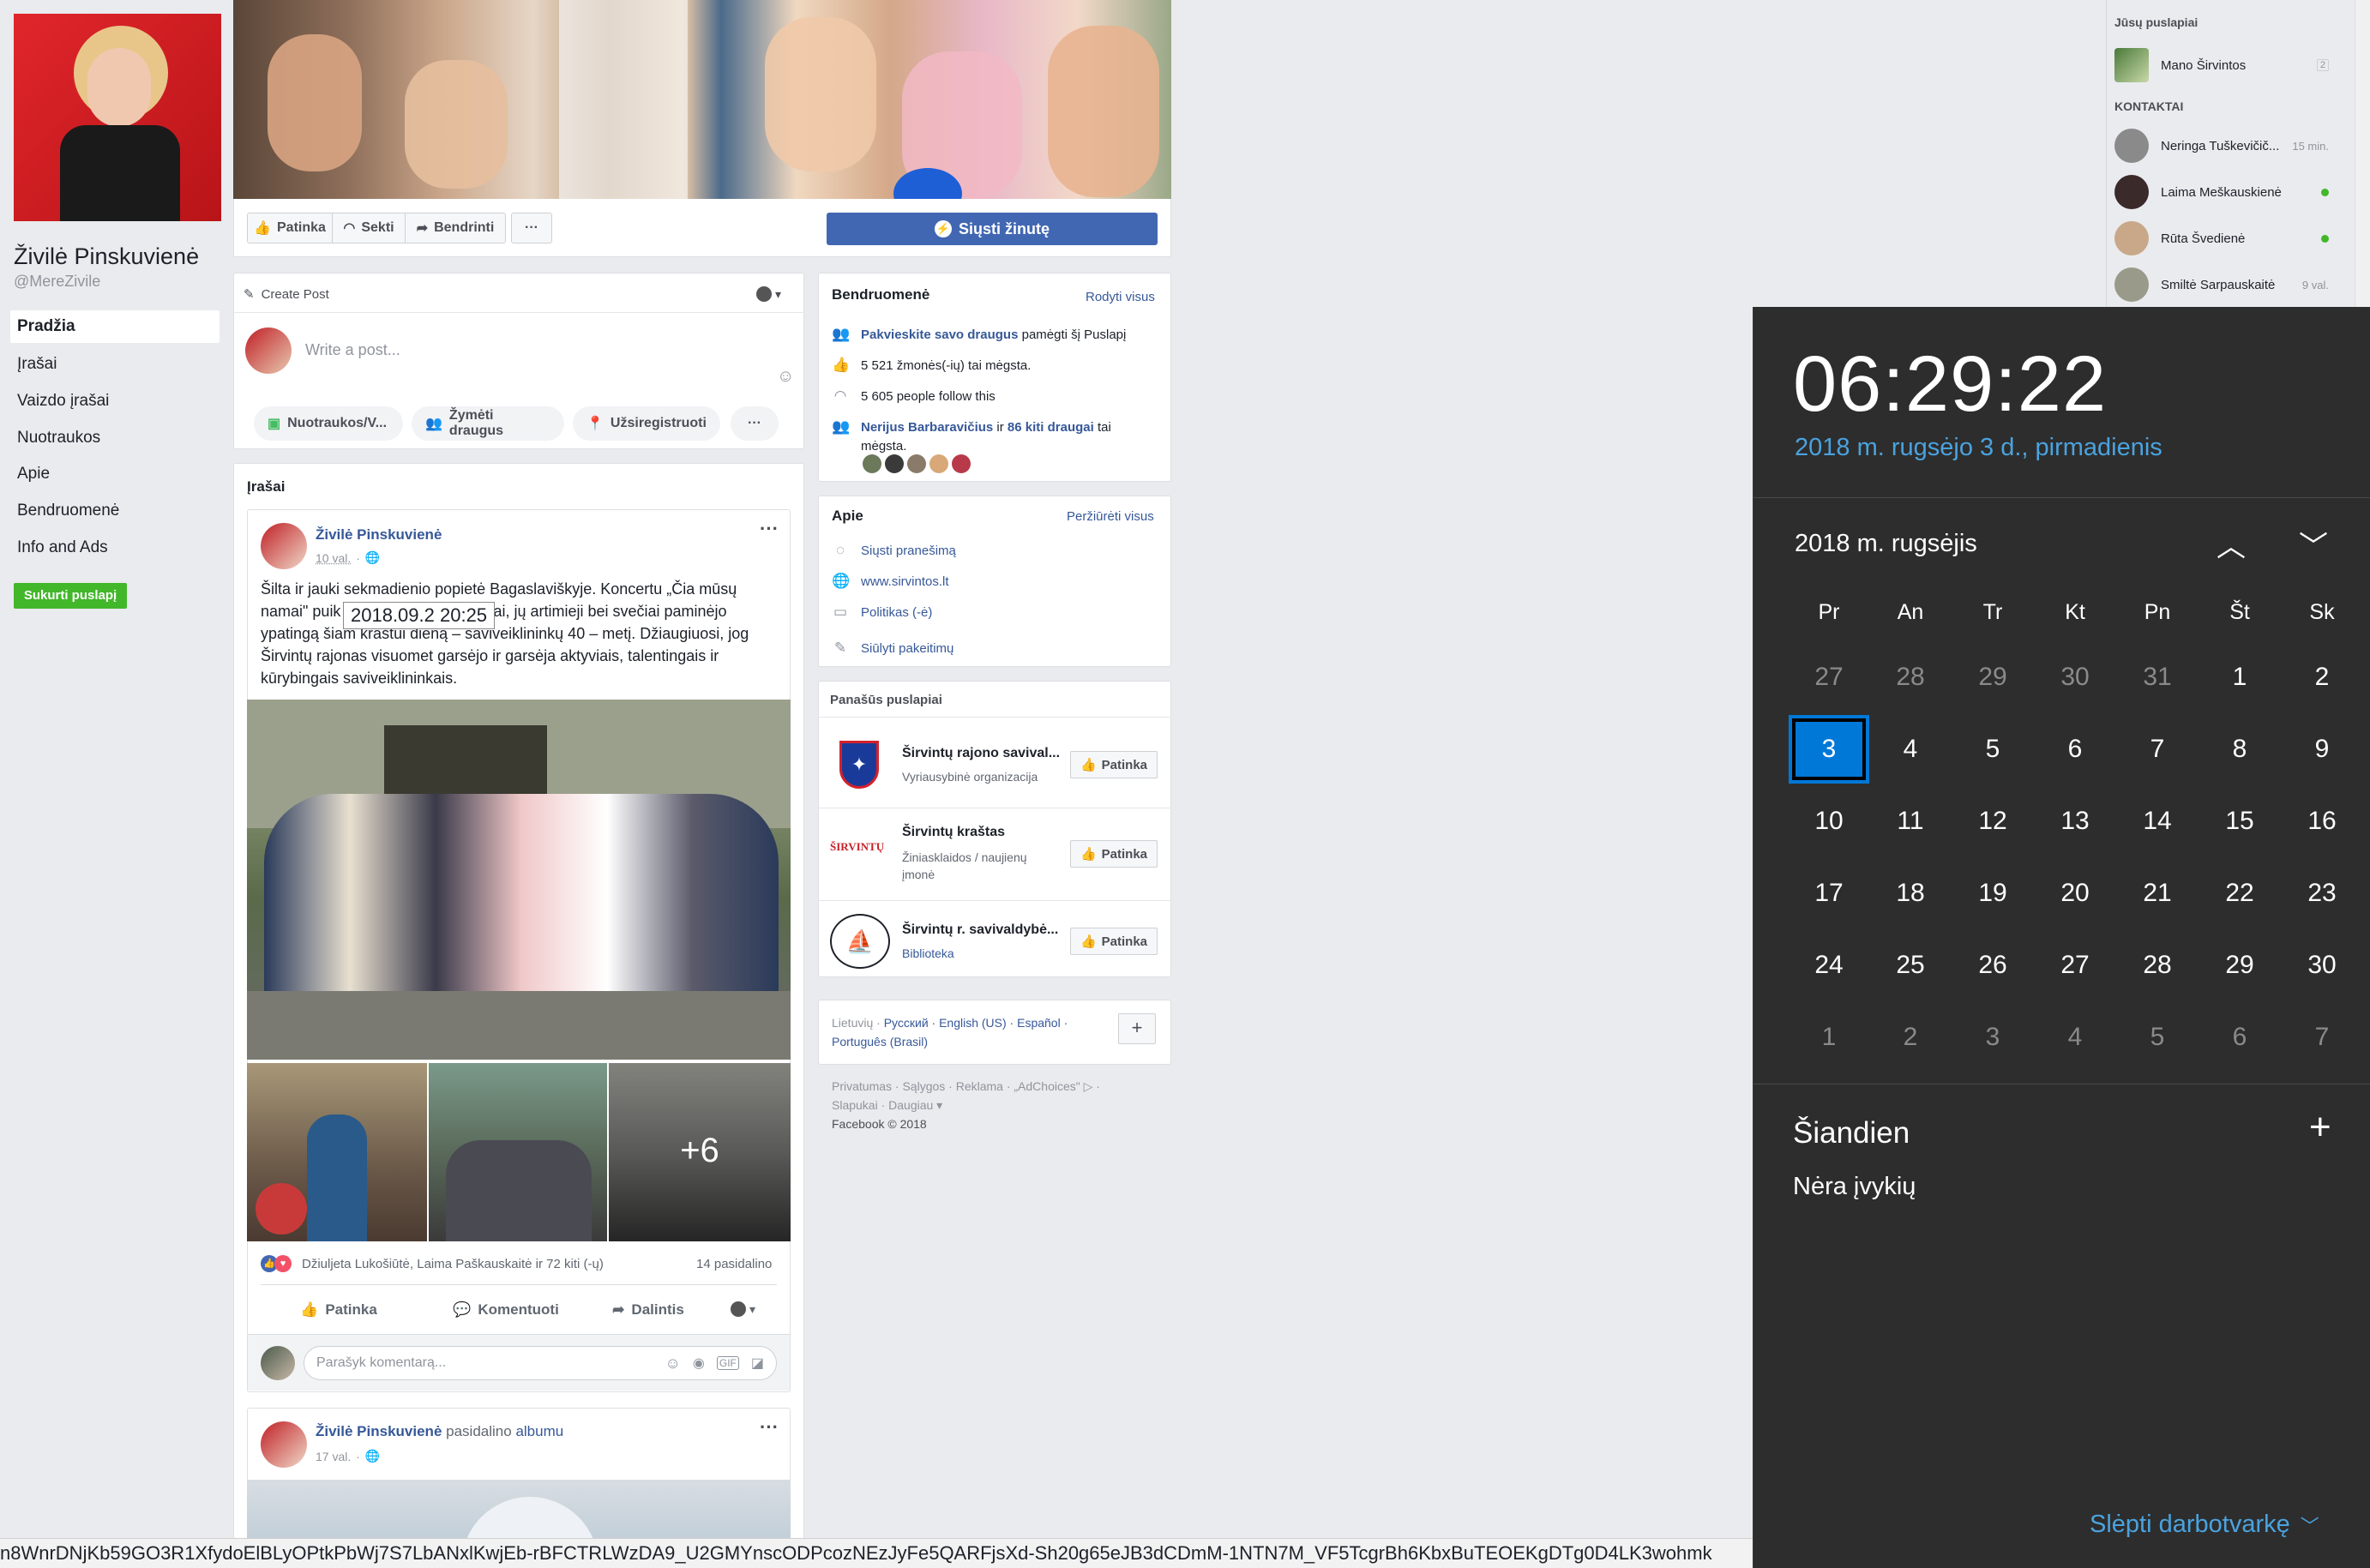 The height and width of the screenshot is (1568, 2370). Describe the element at coordinates (1910, 749) in the screenshot. I see `calendar-day: 4` at that location.